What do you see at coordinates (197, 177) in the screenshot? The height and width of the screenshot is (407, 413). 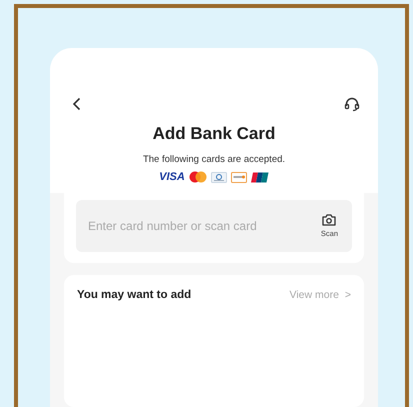 I see `mastercard-logo-icon` at bounding box center [197, 177].